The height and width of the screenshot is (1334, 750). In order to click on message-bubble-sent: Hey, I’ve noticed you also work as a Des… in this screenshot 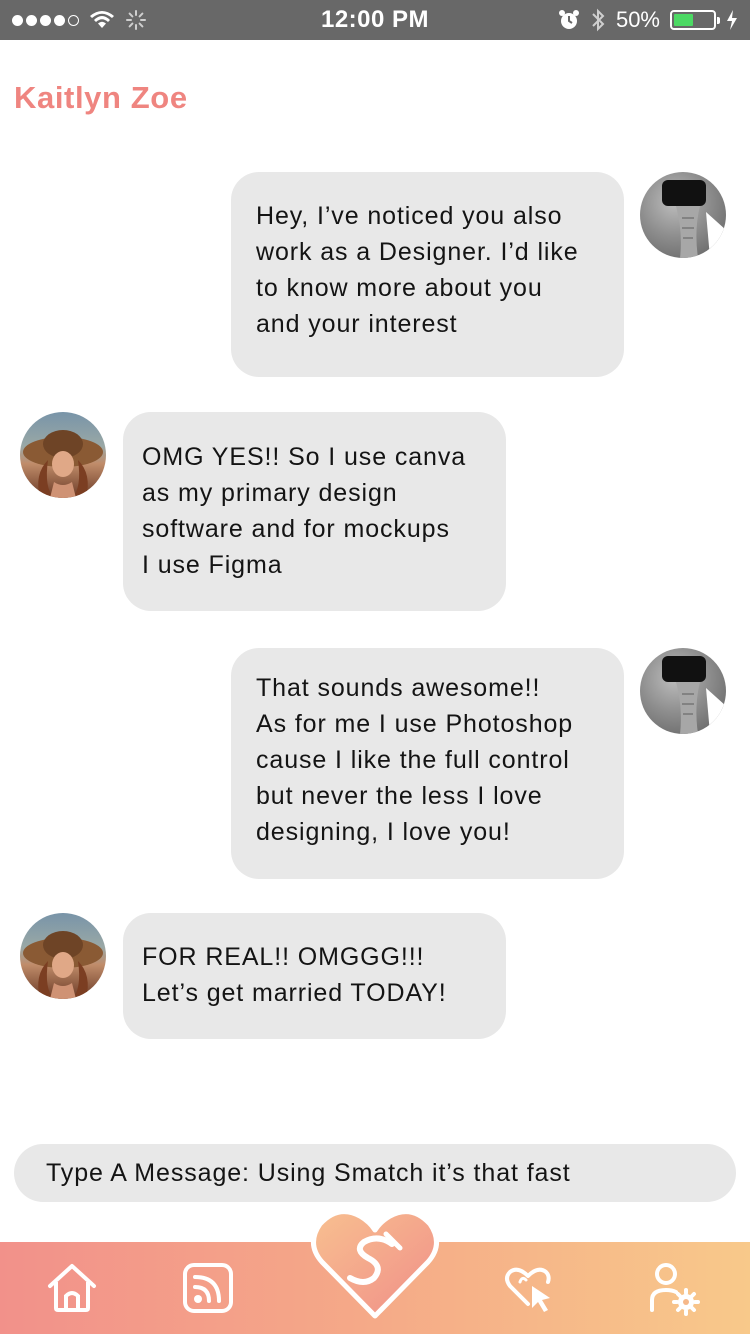, I will do `click(427, 274)`.